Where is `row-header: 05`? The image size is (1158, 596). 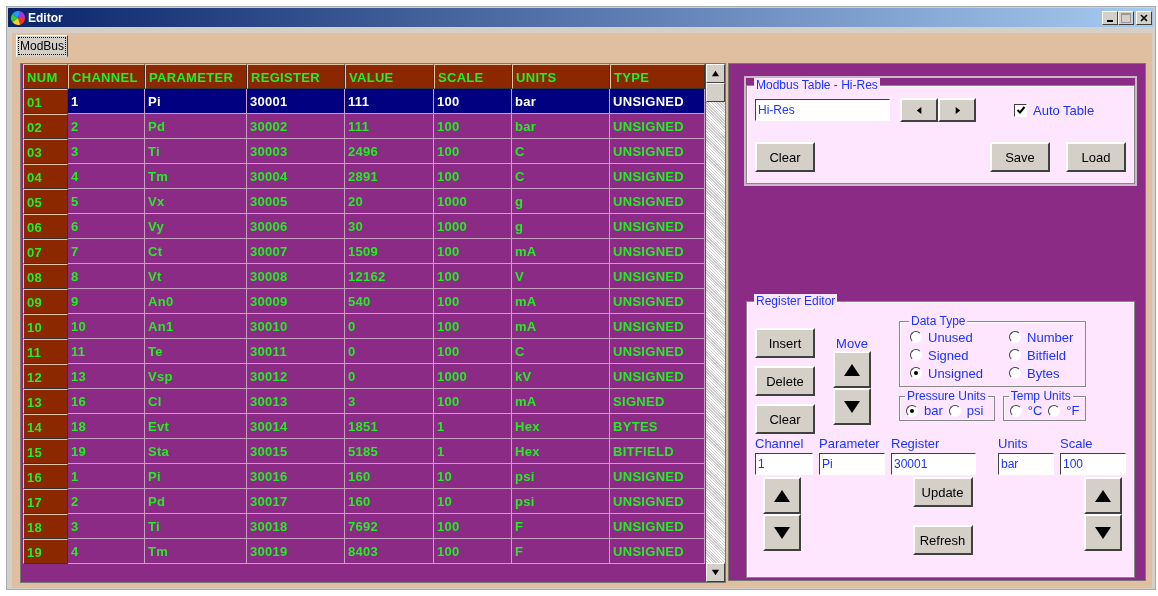 row-header: 05 is located at coordinates (45, 201).